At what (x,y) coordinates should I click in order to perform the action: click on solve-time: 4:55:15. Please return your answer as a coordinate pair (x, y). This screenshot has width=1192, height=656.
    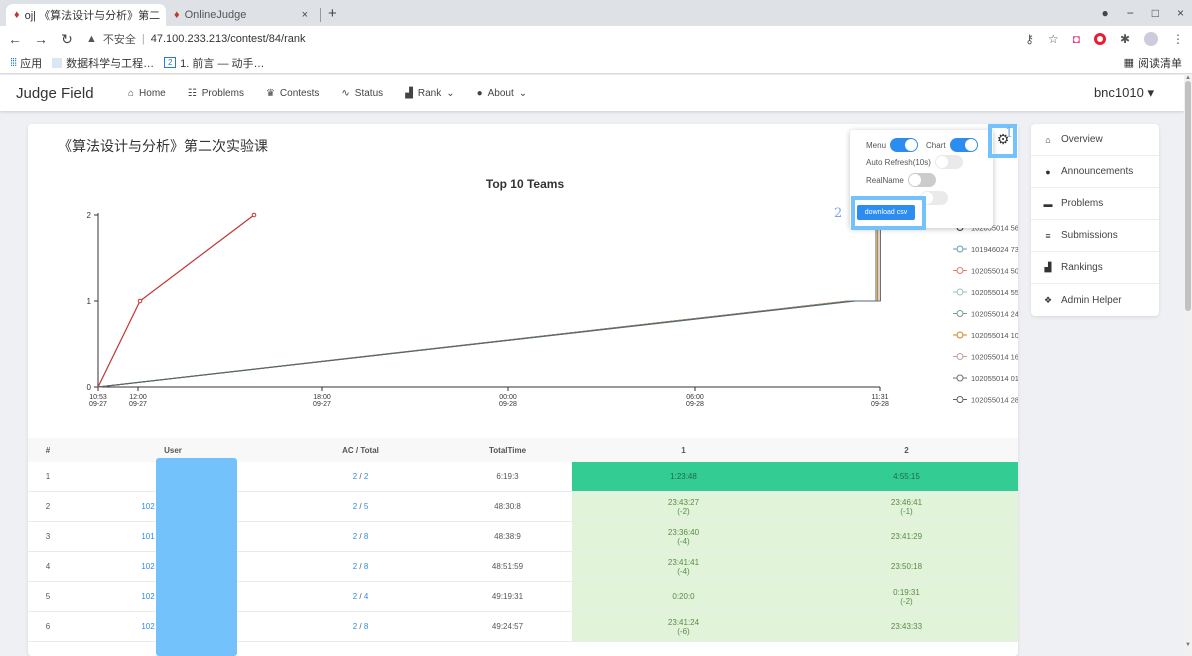
    Looking at the image, I should click on (906, 476).